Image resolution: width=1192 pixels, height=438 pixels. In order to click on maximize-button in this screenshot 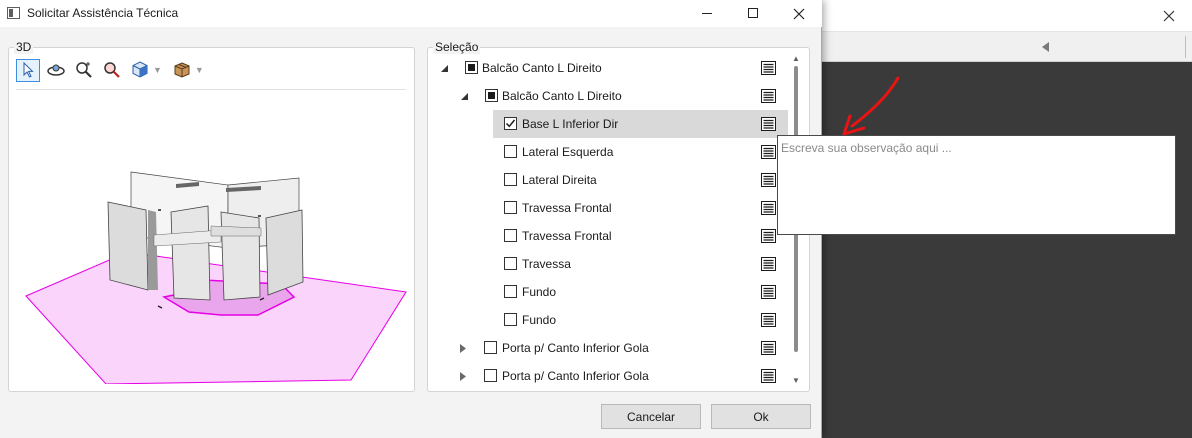, I will do `click(753, 13)`.